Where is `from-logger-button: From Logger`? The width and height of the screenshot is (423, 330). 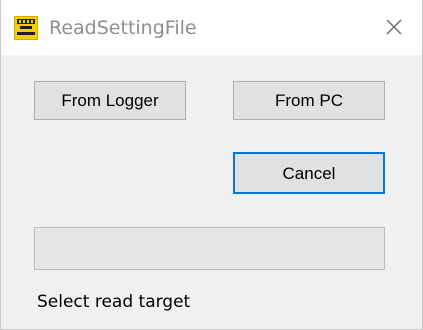
from-logger-button: From Logger is located at coordinates (110, 100).